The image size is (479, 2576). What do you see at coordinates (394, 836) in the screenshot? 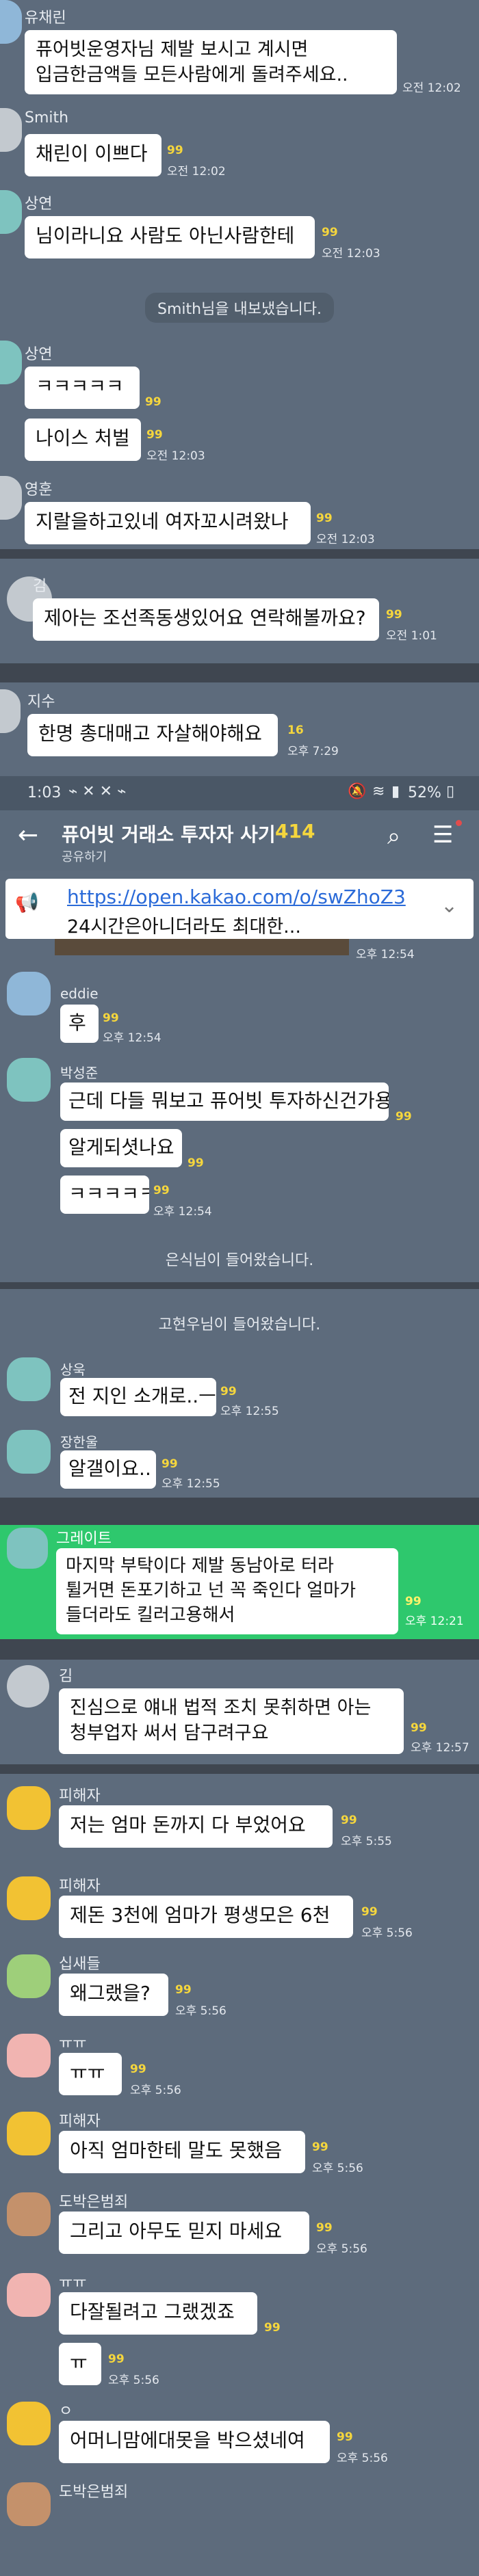
I see `search-icon: ⌕` at bounding box center [394, 836].